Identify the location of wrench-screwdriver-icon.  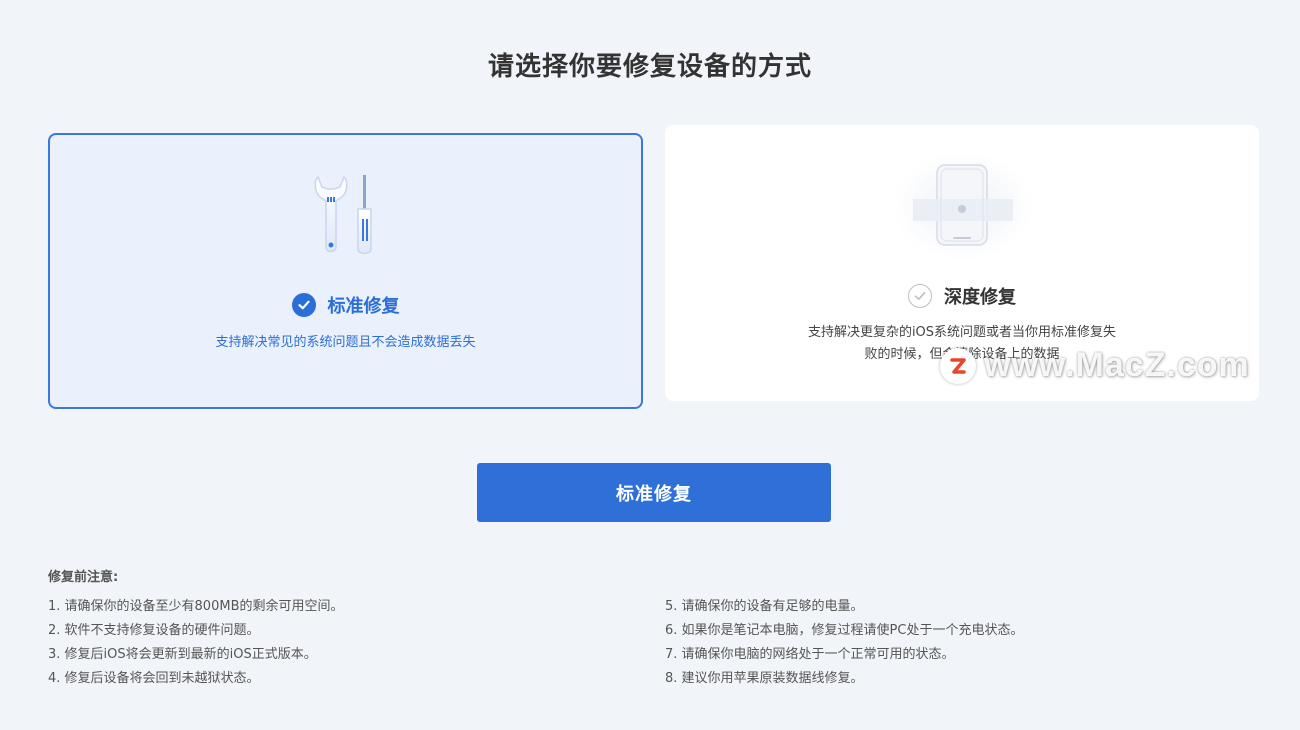
(350, 212).